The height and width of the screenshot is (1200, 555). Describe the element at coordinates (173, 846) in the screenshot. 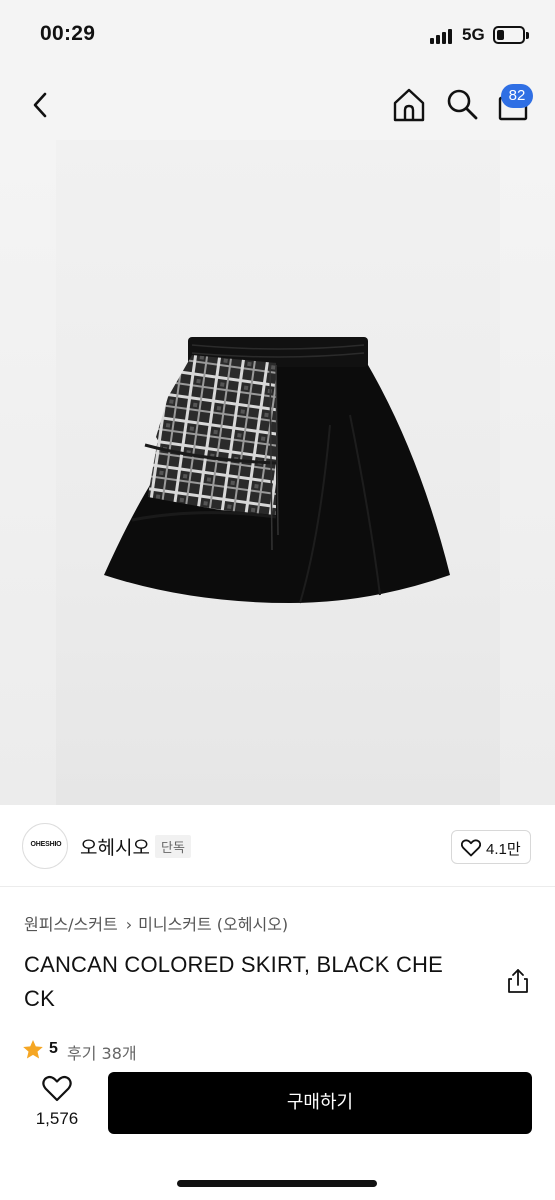

I see `exclusive-badge: 단독` at that location.